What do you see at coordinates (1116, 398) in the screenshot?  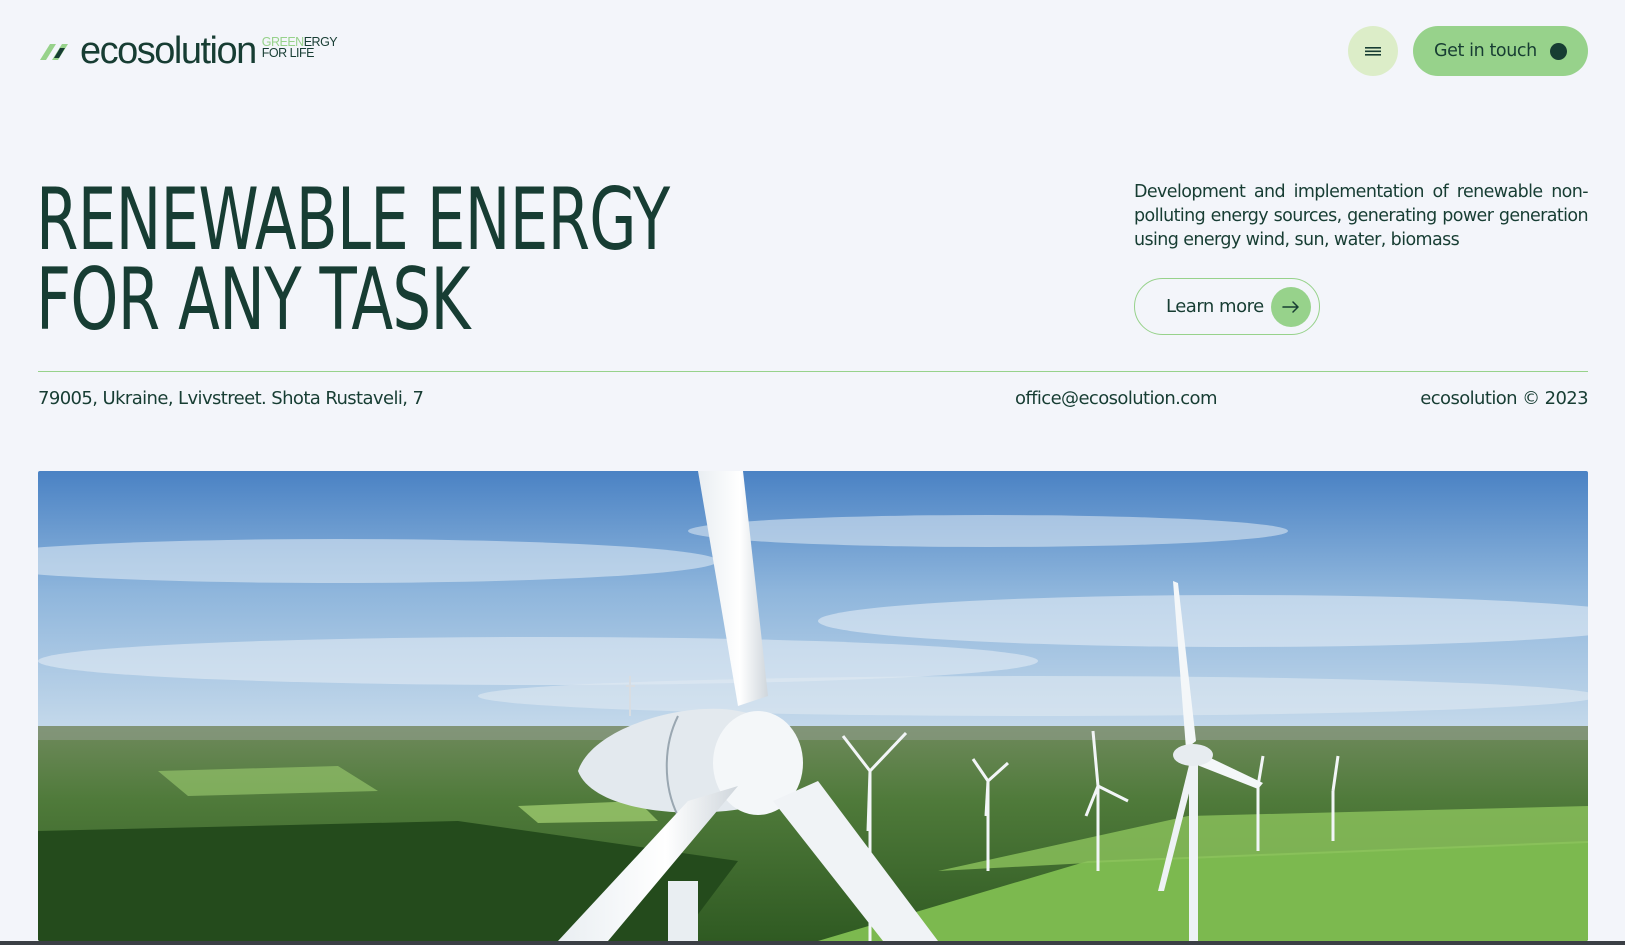 I see `email-link: office@ecosolution.com` at bounding box center [1116, 398].